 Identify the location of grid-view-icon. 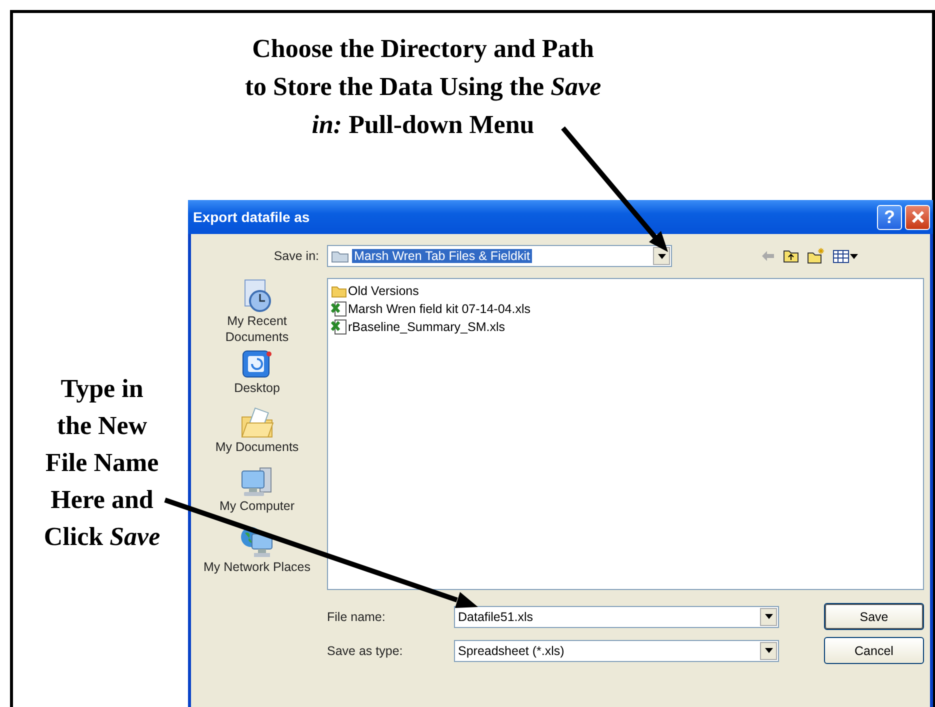
(840, 256).